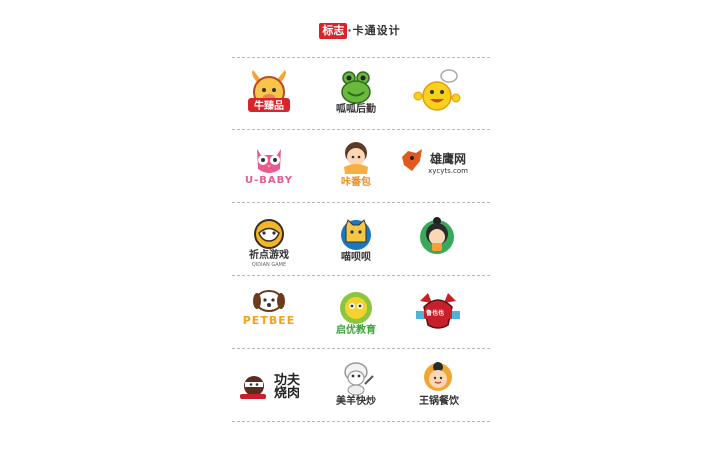  What do you see at coordinates (269, 255) in the screenshot?
I see `logo-label: 祈点游戏` at bounding box center [269, 255].